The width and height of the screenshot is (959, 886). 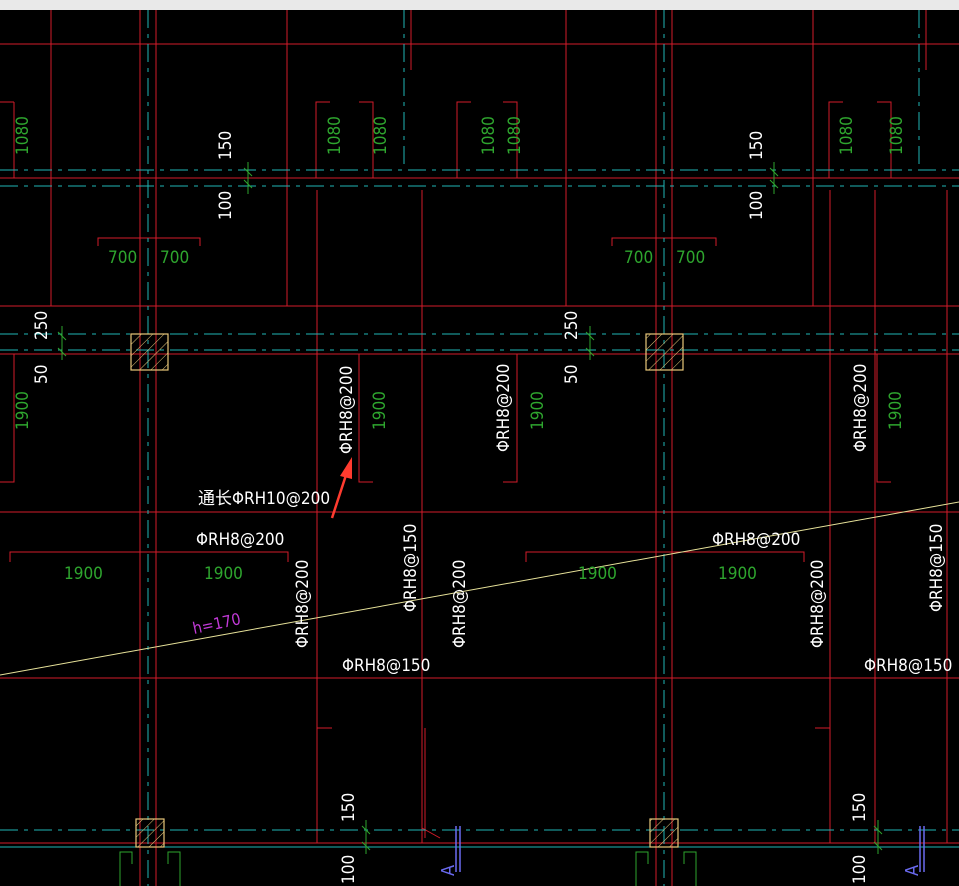 I want to click on slab-thickness-label: h=170, so click(x=217, y=623).